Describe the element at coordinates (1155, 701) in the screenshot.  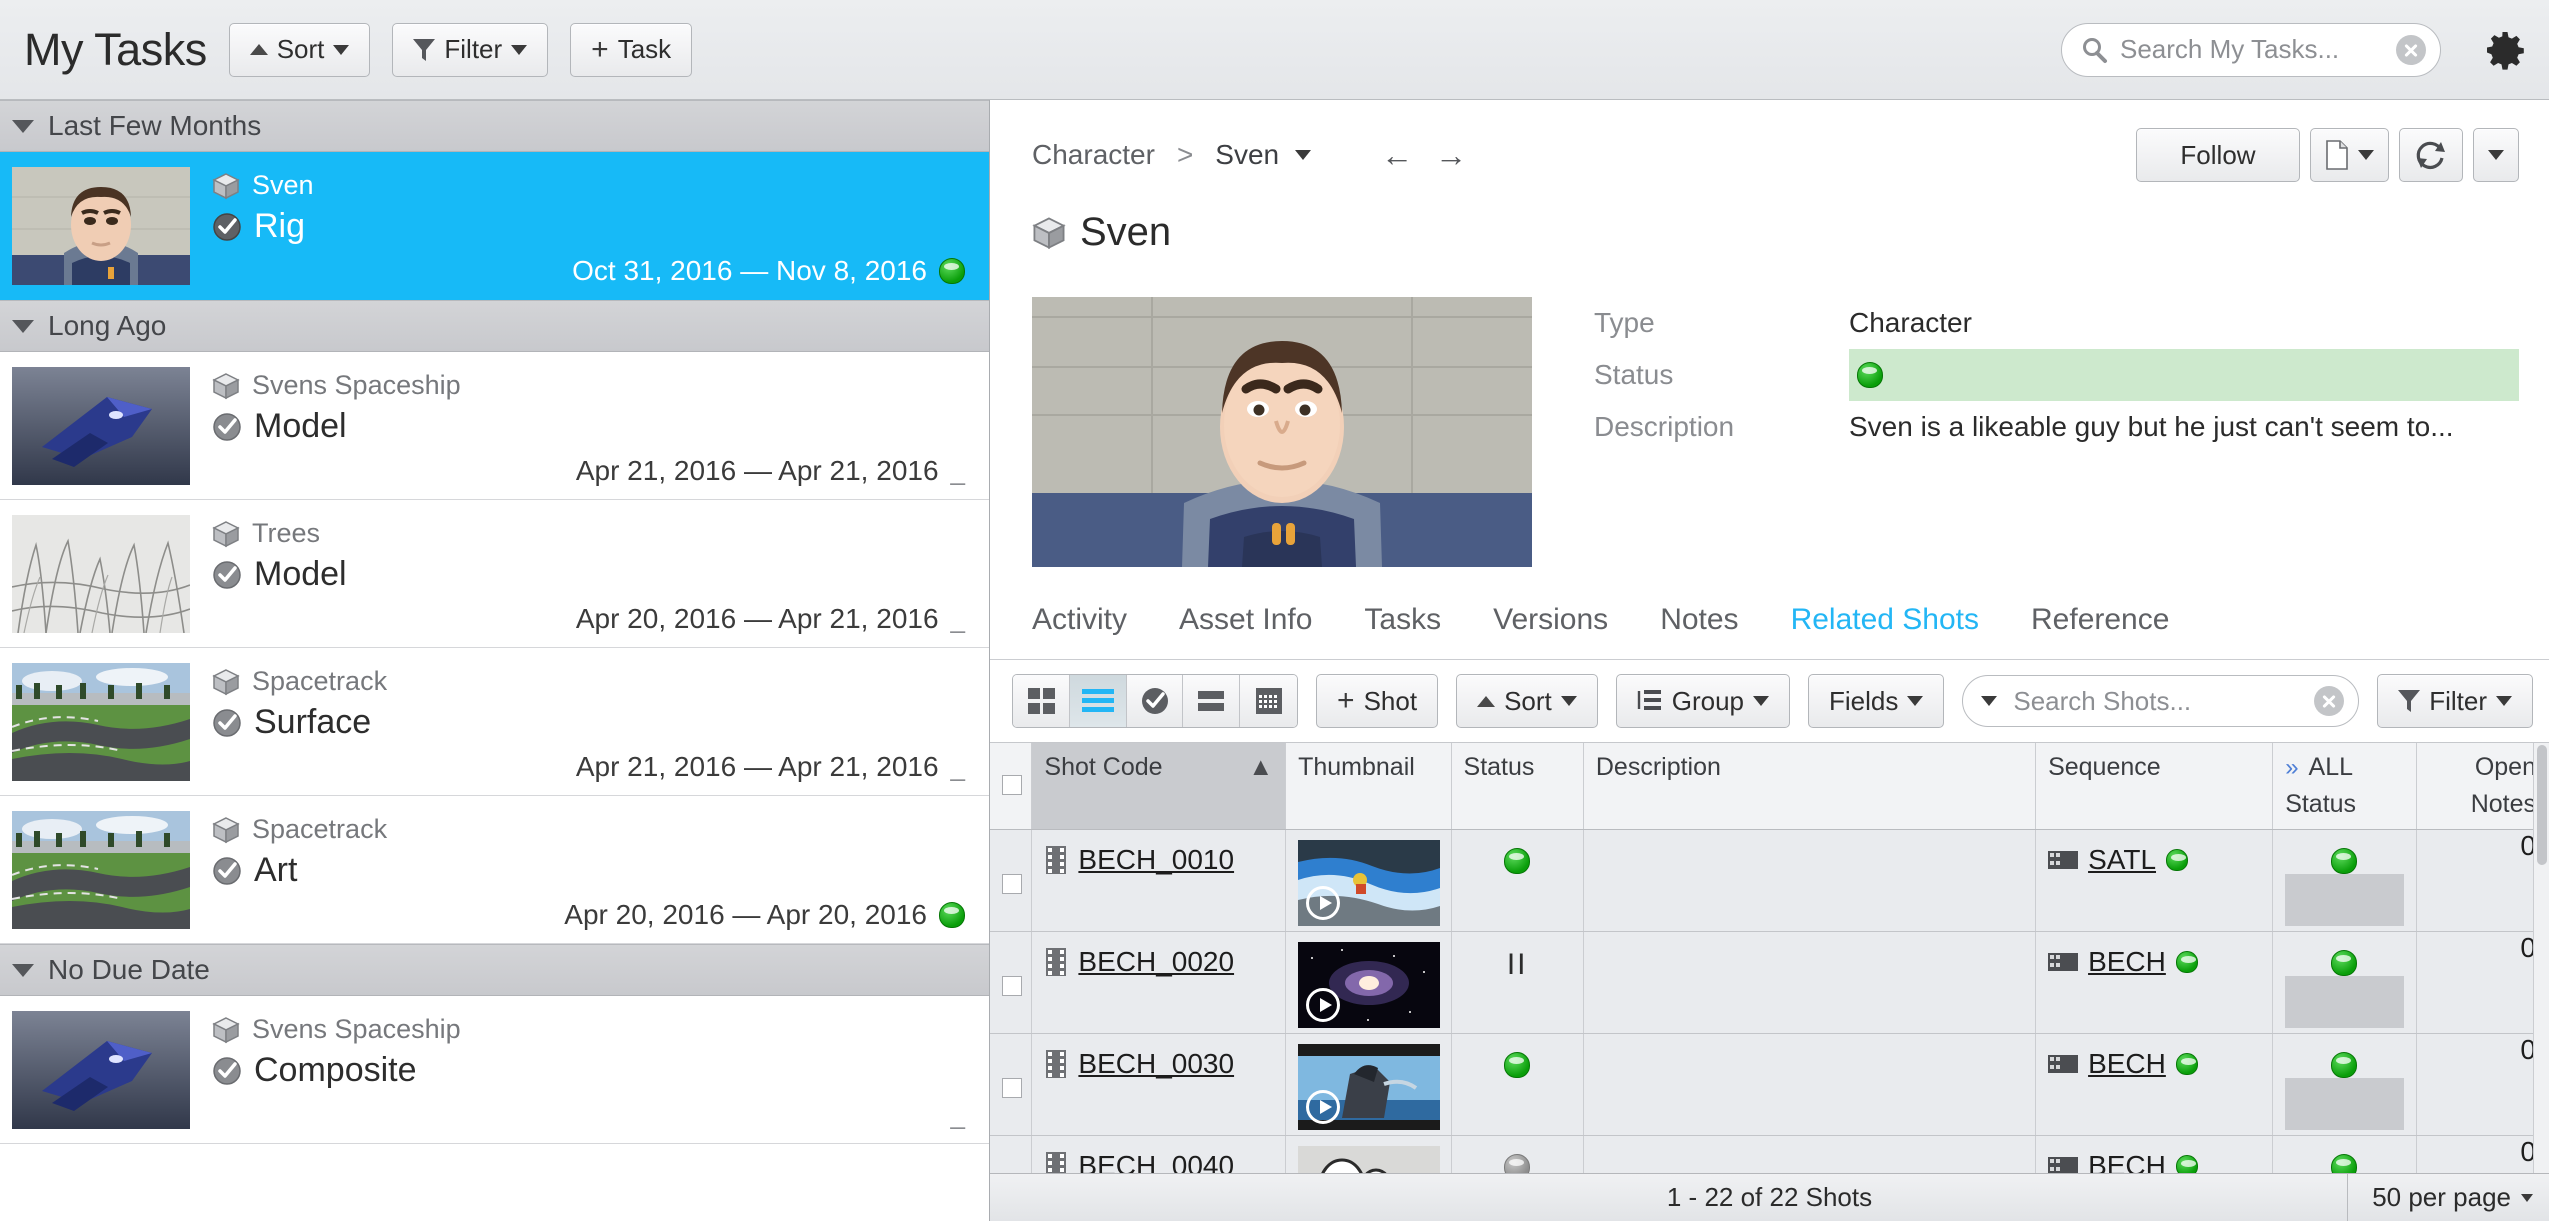
I see `task-view-icon` at that location.